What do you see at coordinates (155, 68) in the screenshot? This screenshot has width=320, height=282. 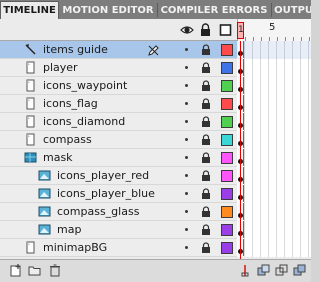 I see `layer-row: player` at bounding box center [155, 68].